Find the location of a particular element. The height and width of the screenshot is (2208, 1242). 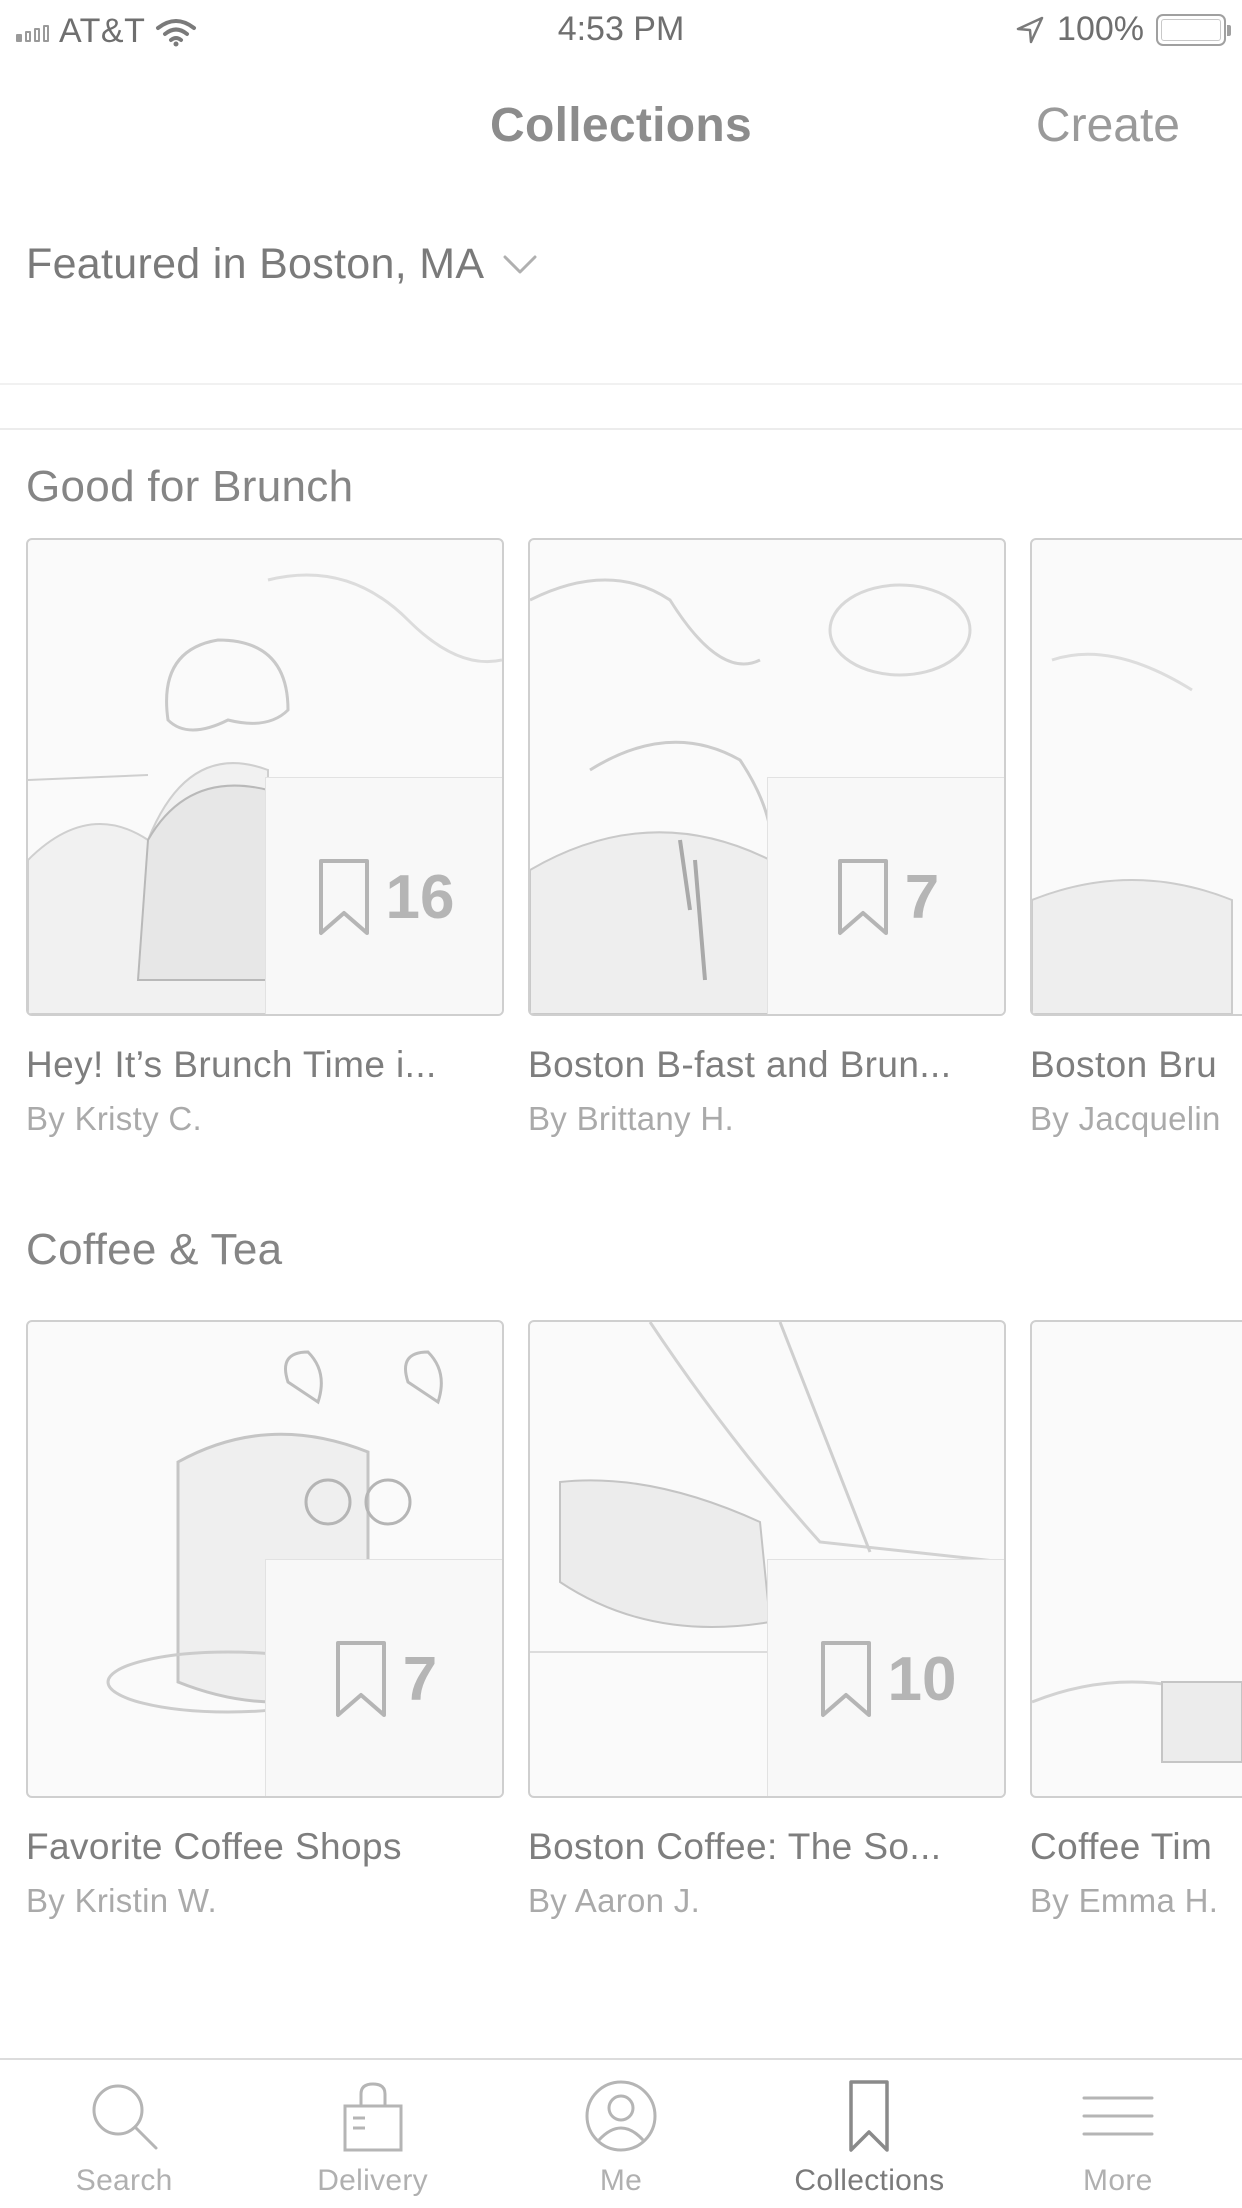

tab-me: Me is located at coordinates (621, 2134).